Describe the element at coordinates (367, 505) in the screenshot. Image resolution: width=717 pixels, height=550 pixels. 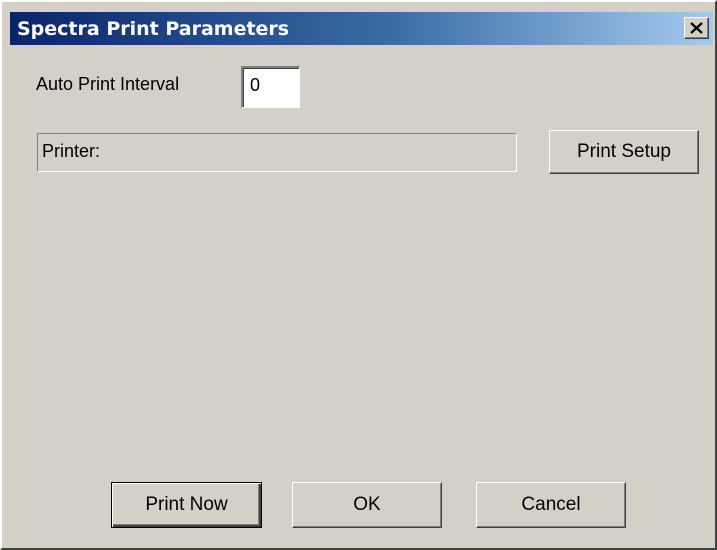
I see `ok-button: OK` at that location.